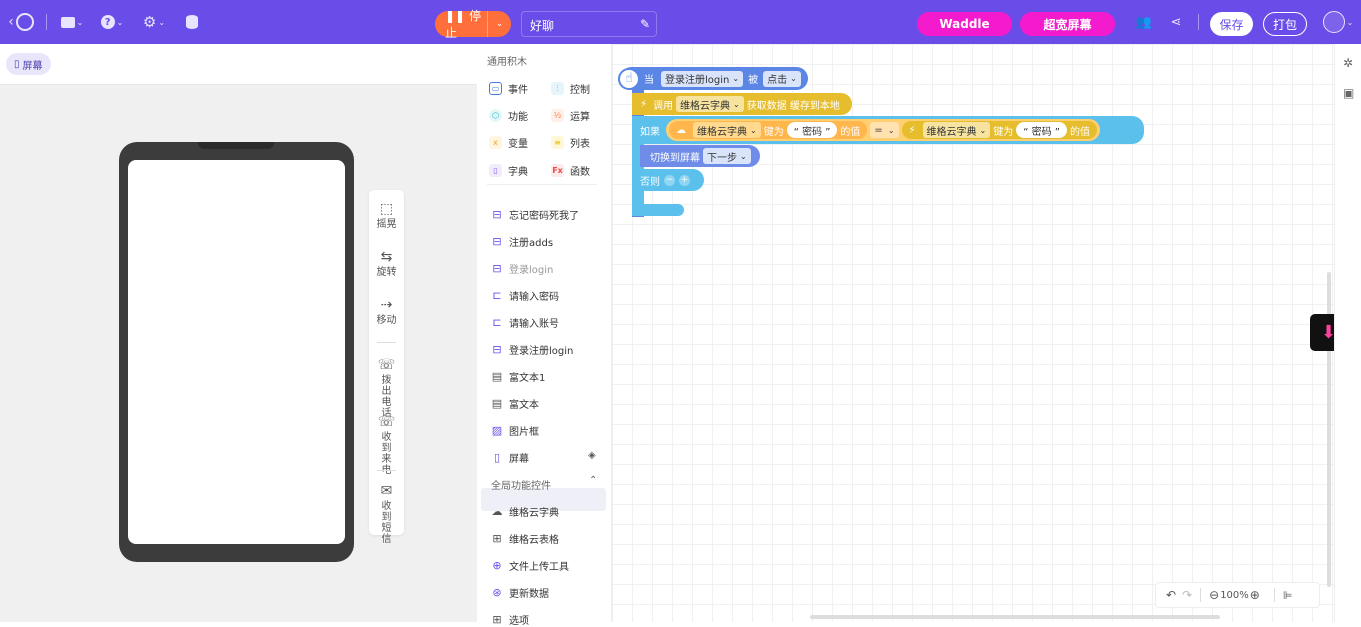 The image size is (1361, 627). I want to click on category-variable: x 变量, so click(508, 142).